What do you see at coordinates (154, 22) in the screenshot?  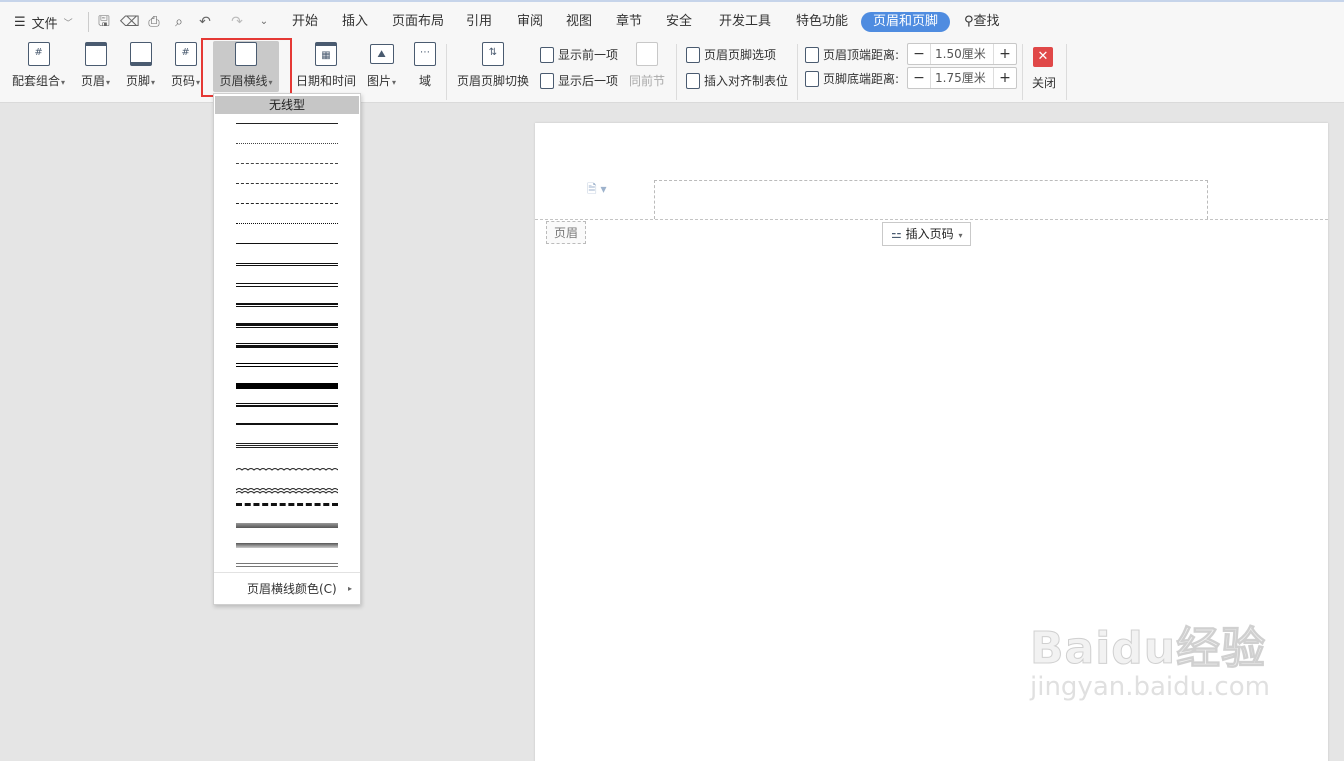 I see `print-icon: ⎙` at bounding box center [154, 22].